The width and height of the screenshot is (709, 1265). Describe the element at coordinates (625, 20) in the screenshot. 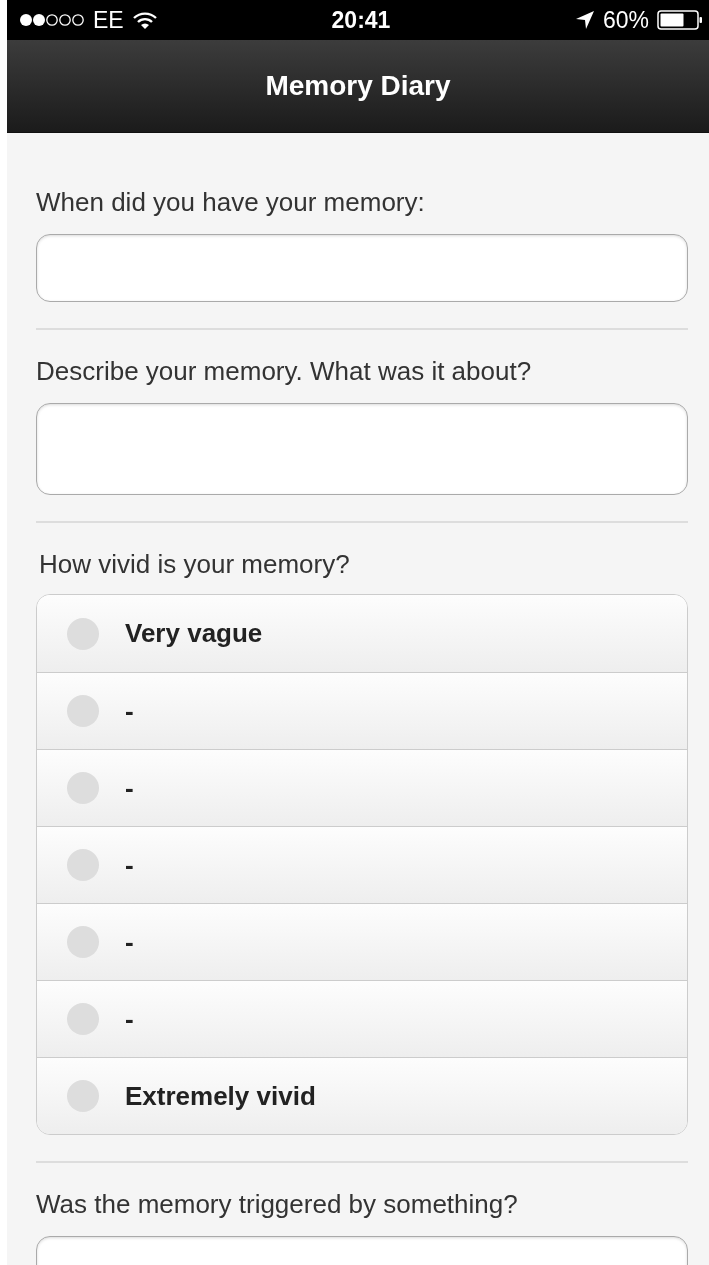

I see `battery-percent: 60%` at that location.